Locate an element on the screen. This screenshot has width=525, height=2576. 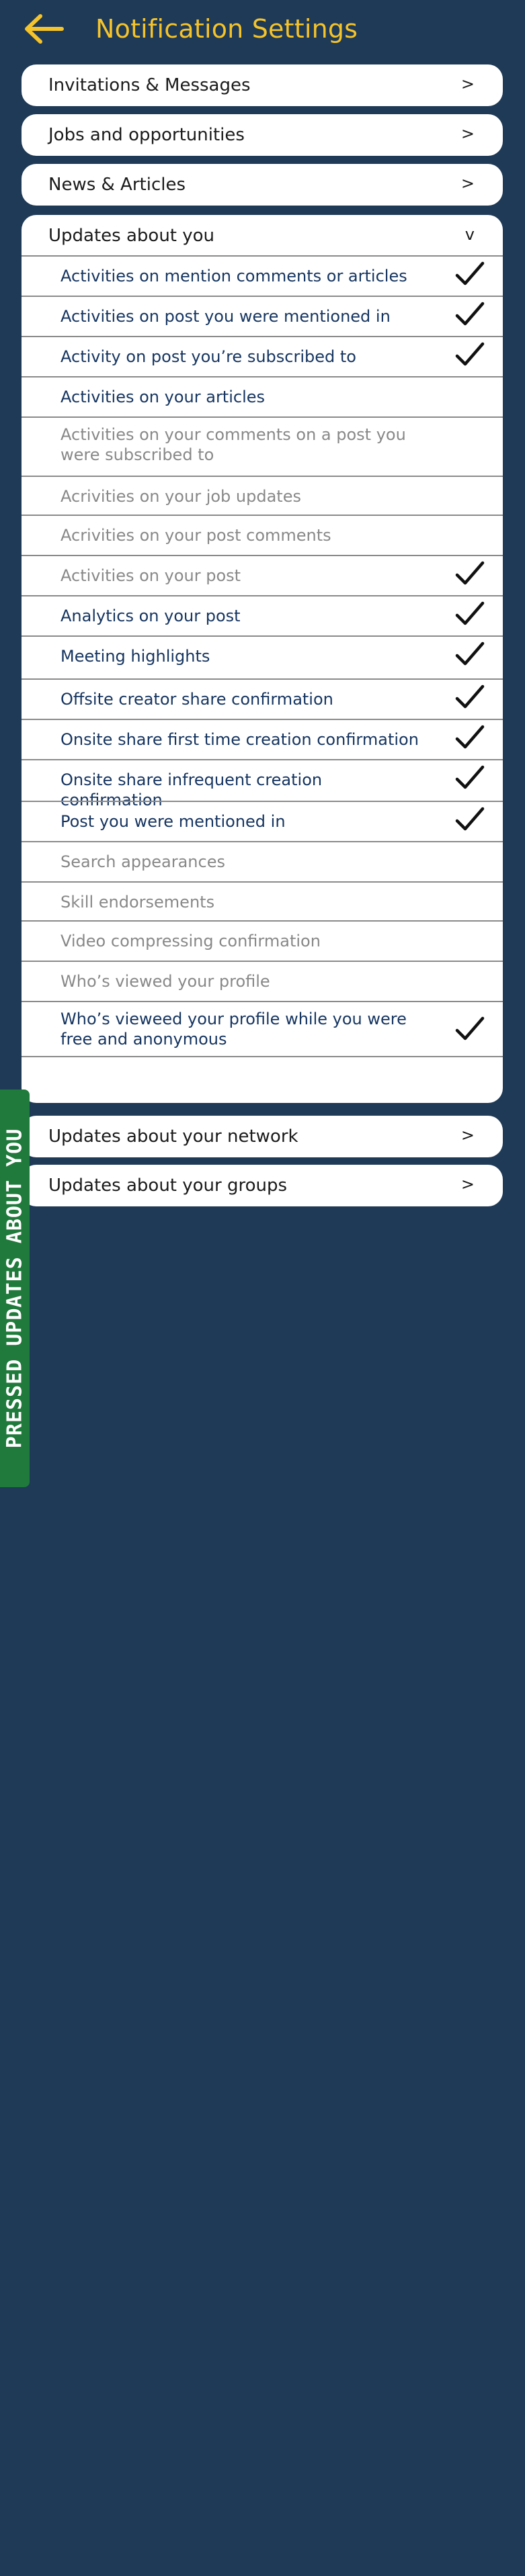
notification-item-label: Meeting highlights is located at coordinates (135, 656).